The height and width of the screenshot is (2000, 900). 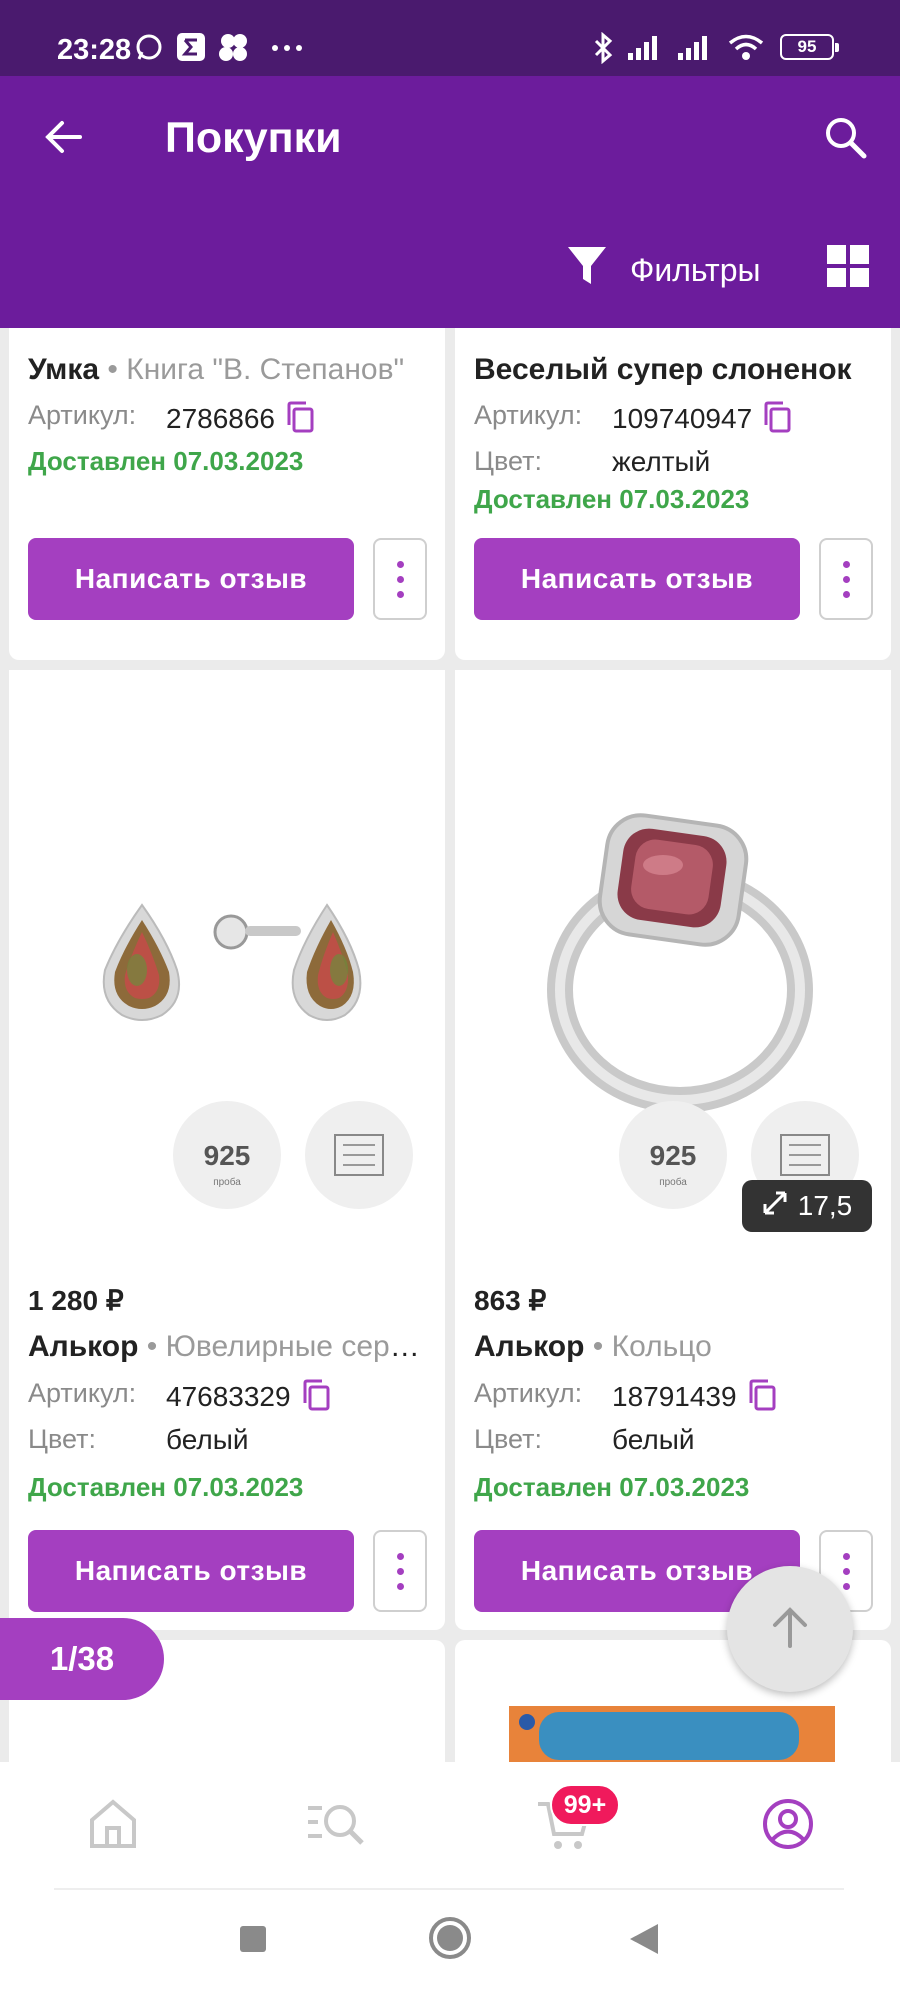 I want to click on expand-icon, so click(x=775, y=1206).